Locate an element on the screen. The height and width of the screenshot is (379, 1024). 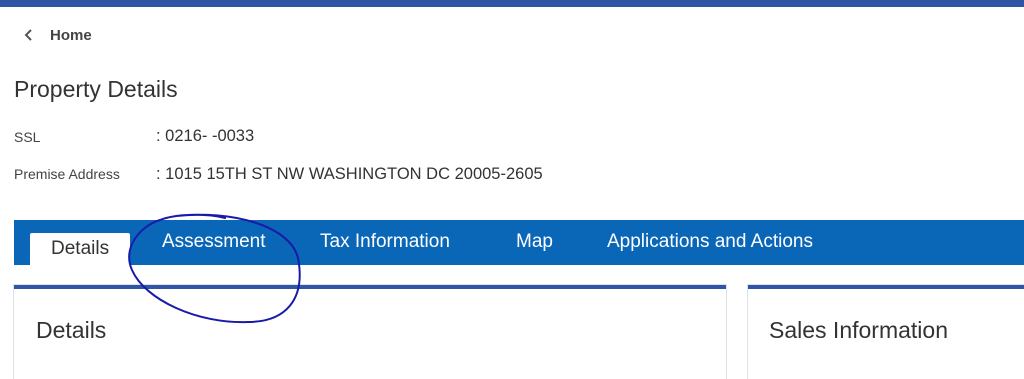
sales-information-card-title: Sales Information is located at coordinates (858, 330).